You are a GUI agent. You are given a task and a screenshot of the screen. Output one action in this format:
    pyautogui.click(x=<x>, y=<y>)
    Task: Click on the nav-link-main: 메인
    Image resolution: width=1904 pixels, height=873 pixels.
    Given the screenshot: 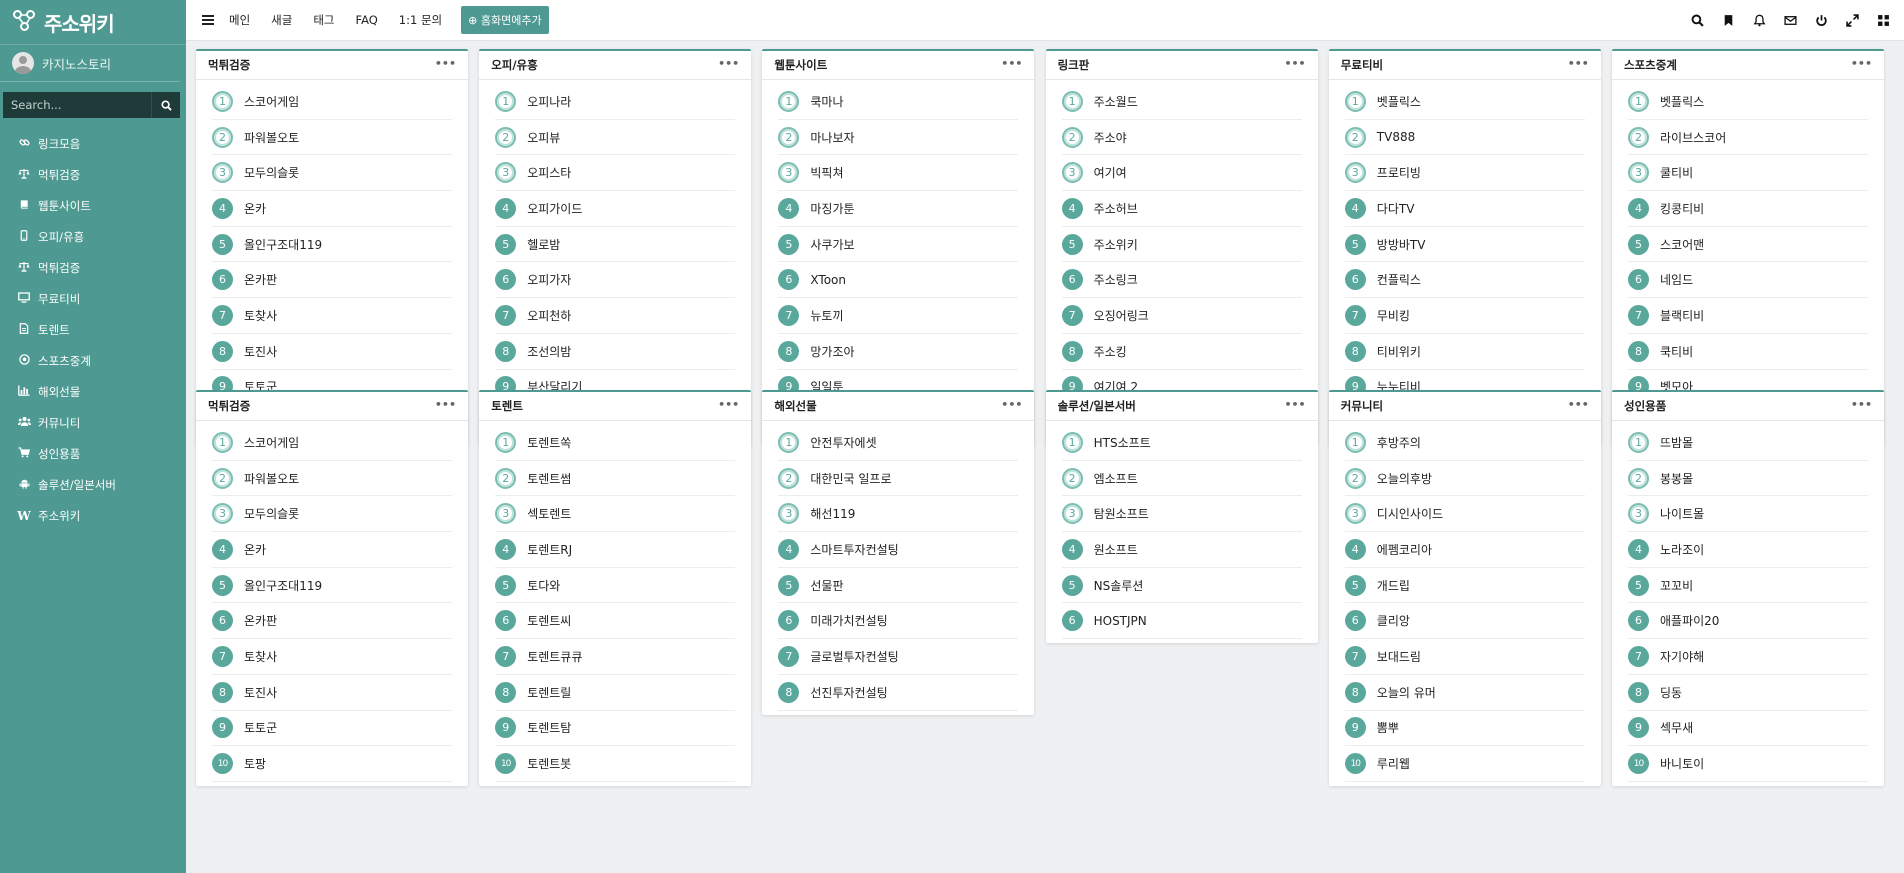 What is the action you would take?
    pyautogui.click(x=239, y=20)
    